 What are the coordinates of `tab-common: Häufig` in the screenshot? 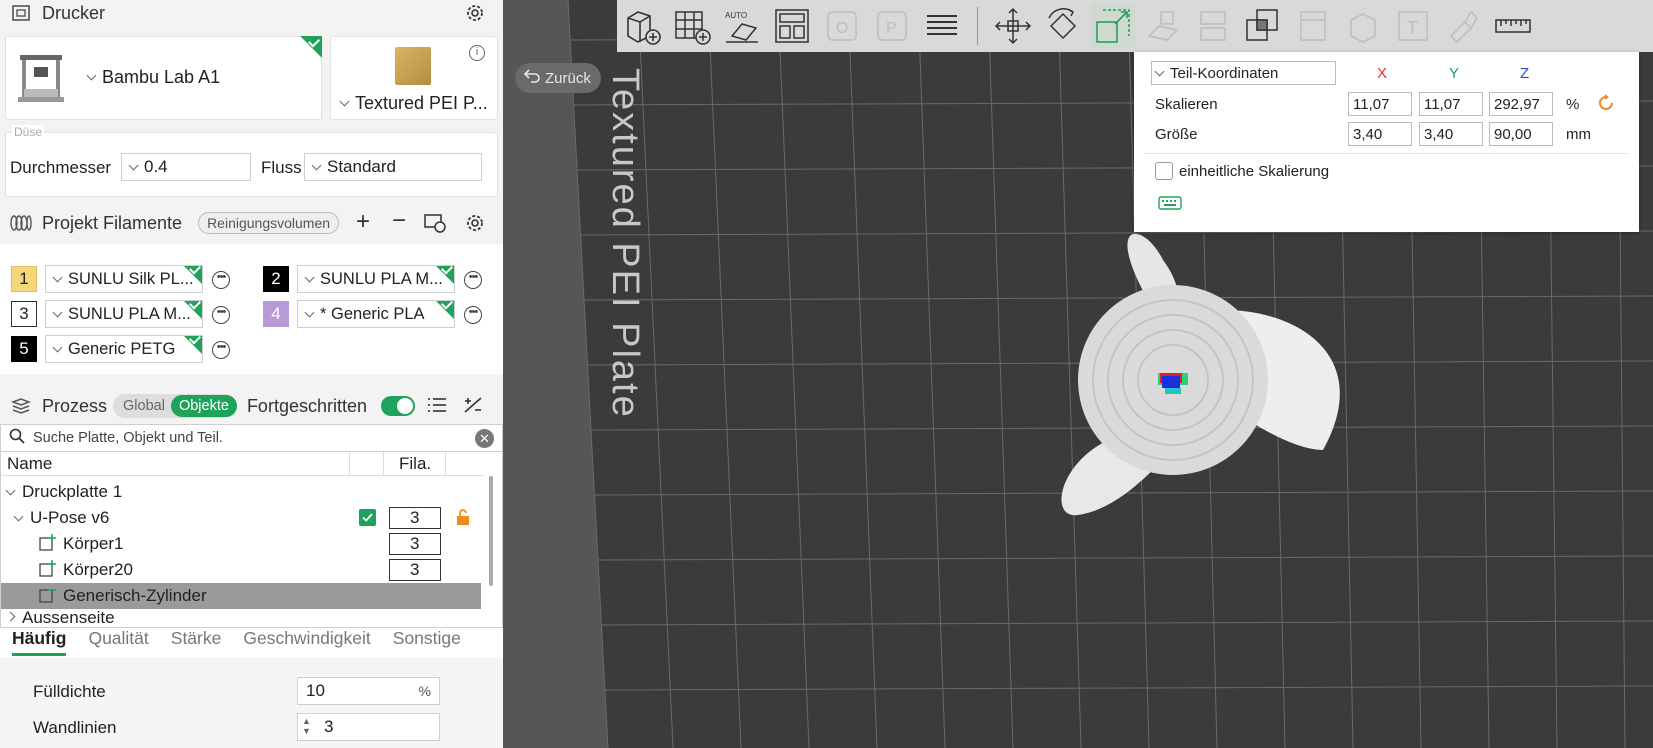 It's located at (39, 642).